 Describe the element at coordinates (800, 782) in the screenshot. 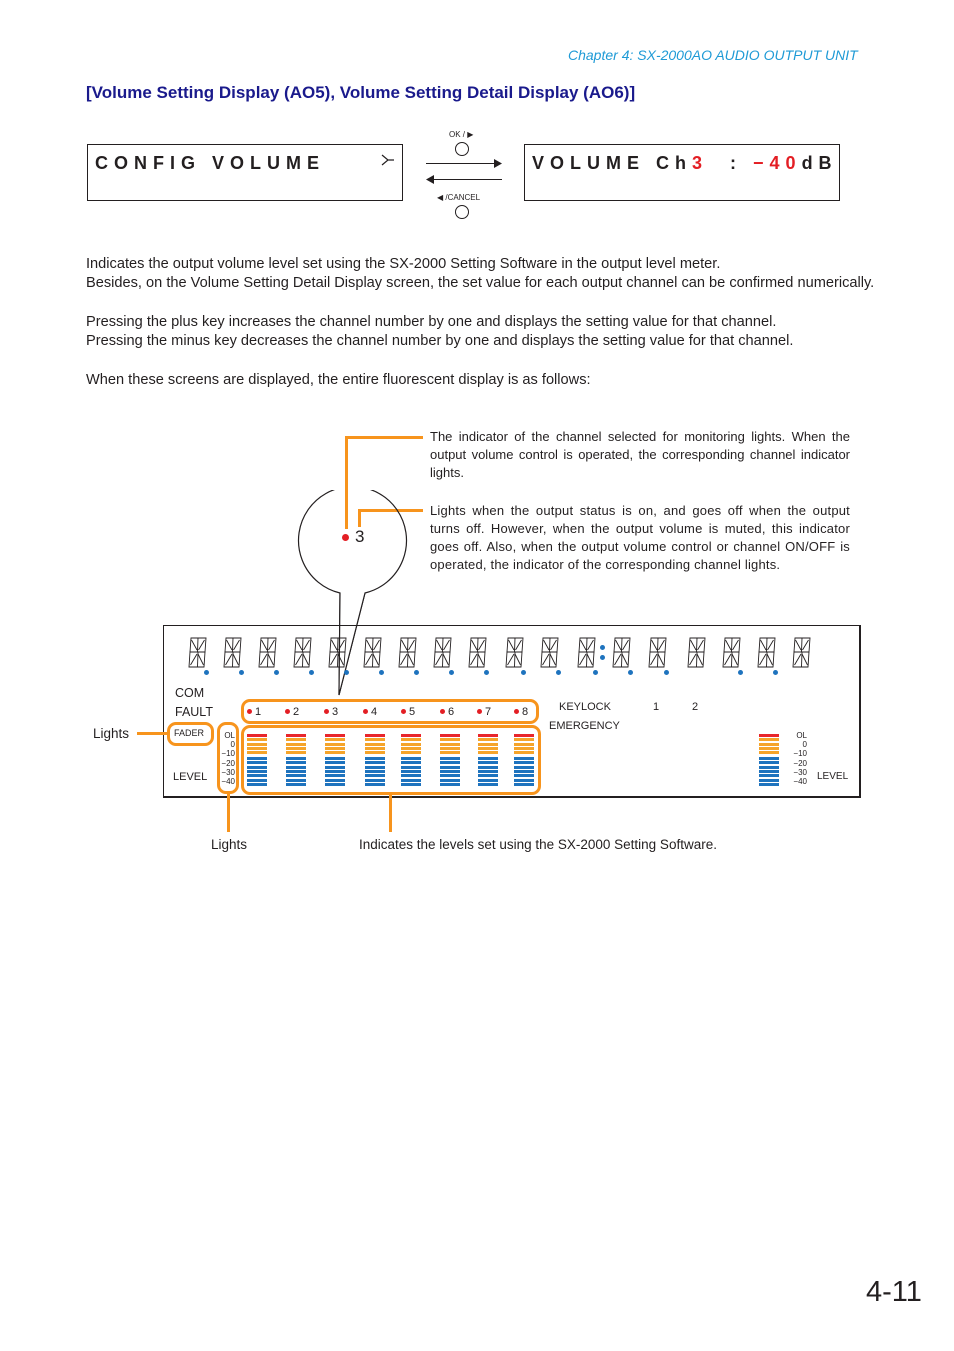

I see `scale-tick-label: −40` at that location.